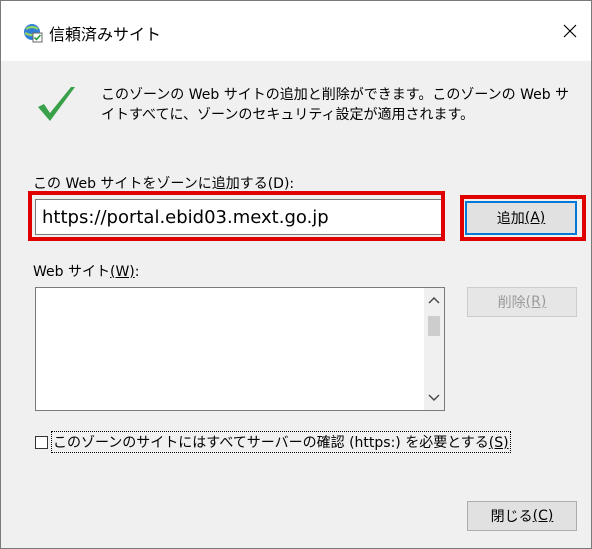 This screenshot has height=549, width=592. What do you see at coordinates (105, 34) in the screenshot?
I see `window-title: 信頼済みサイト` at bounding box center [105, 34].